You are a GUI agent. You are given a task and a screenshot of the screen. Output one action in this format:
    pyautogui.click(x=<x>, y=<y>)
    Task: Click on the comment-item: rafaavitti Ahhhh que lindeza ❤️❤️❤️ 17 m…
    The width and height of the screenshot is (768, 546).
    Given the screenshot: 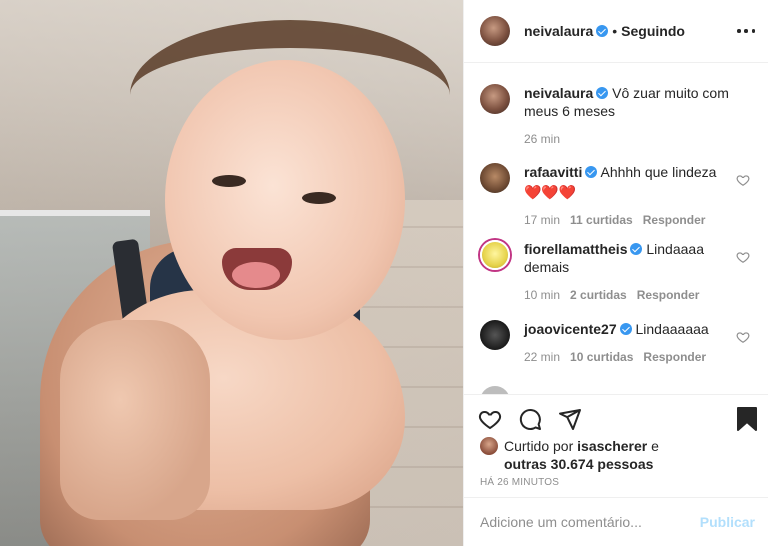 What is the action you would take?
    pyautogui.click(x=620, y=196)
    